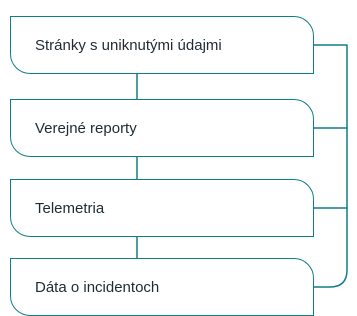  Describe the element at coordinates (97, 287) in the screenshot. I see `source-label: Dáta o incidentoch` at that location.